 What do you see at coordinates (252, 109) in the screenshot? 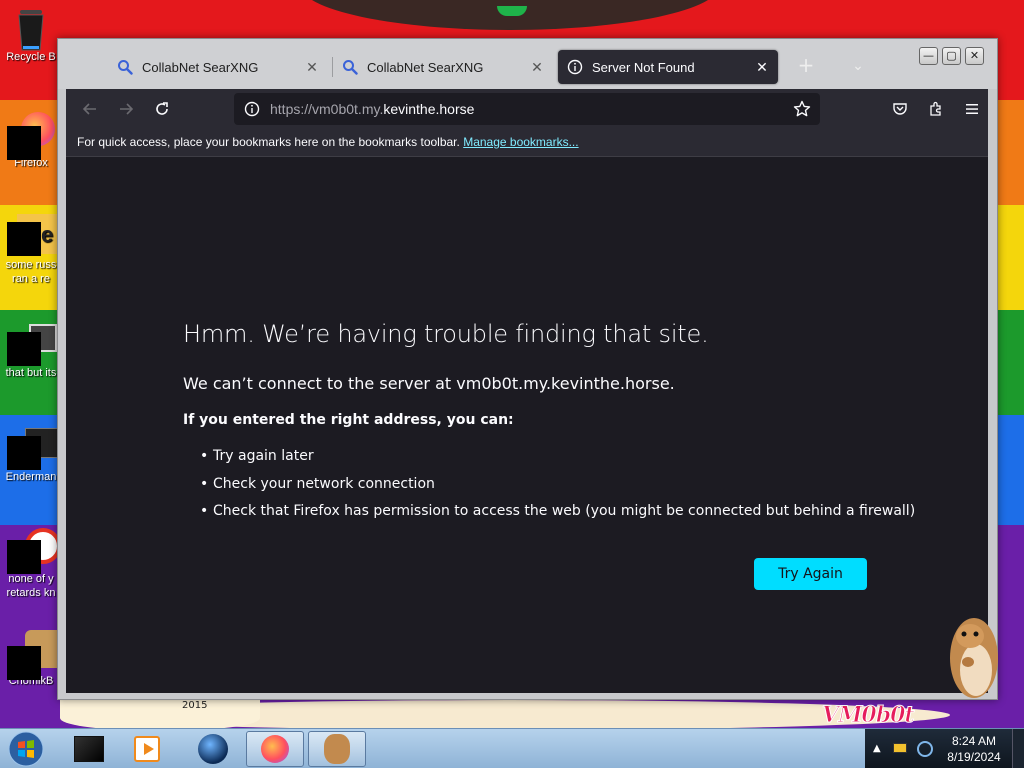
I see `site-info-icon` at bounding box center [252, 109].